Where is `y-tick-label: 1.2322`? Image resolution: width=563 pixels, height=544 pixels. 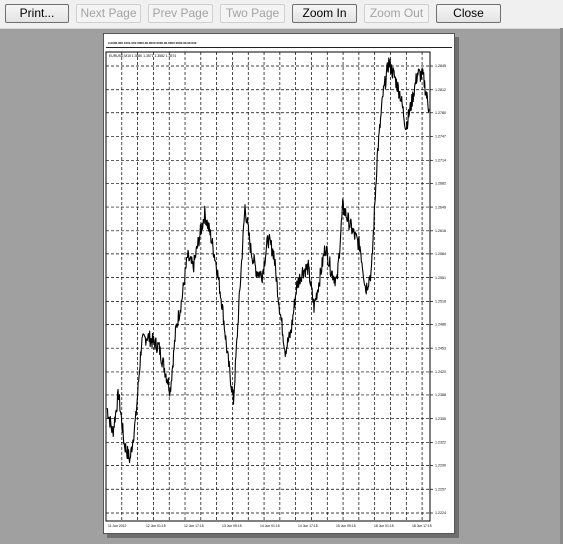 y-tick-label: 1.2322 is located at coordinates (440, 443).